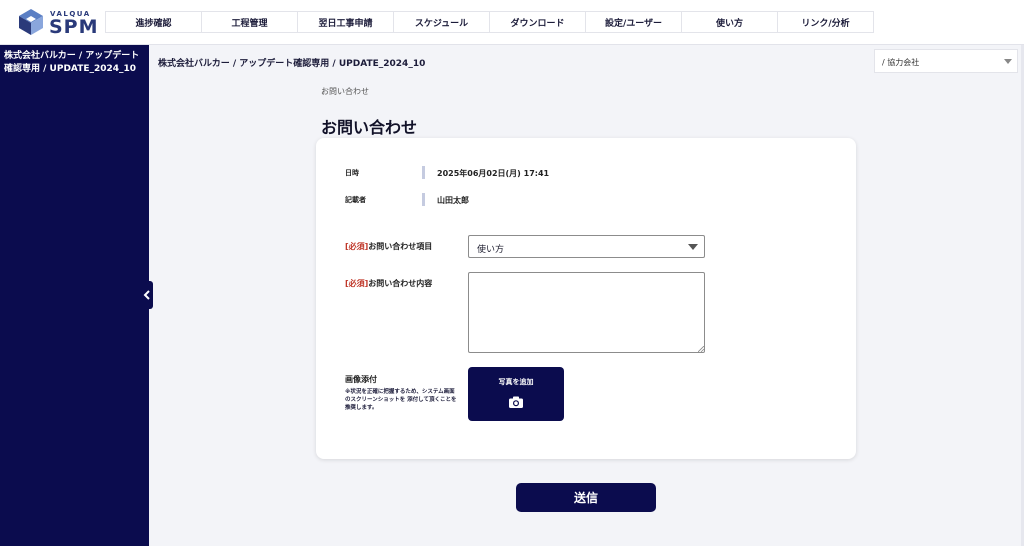  Describe the element at coordinates (901, 62) in the screenshot. I see `company-select-value: / 協力会社` at that location.